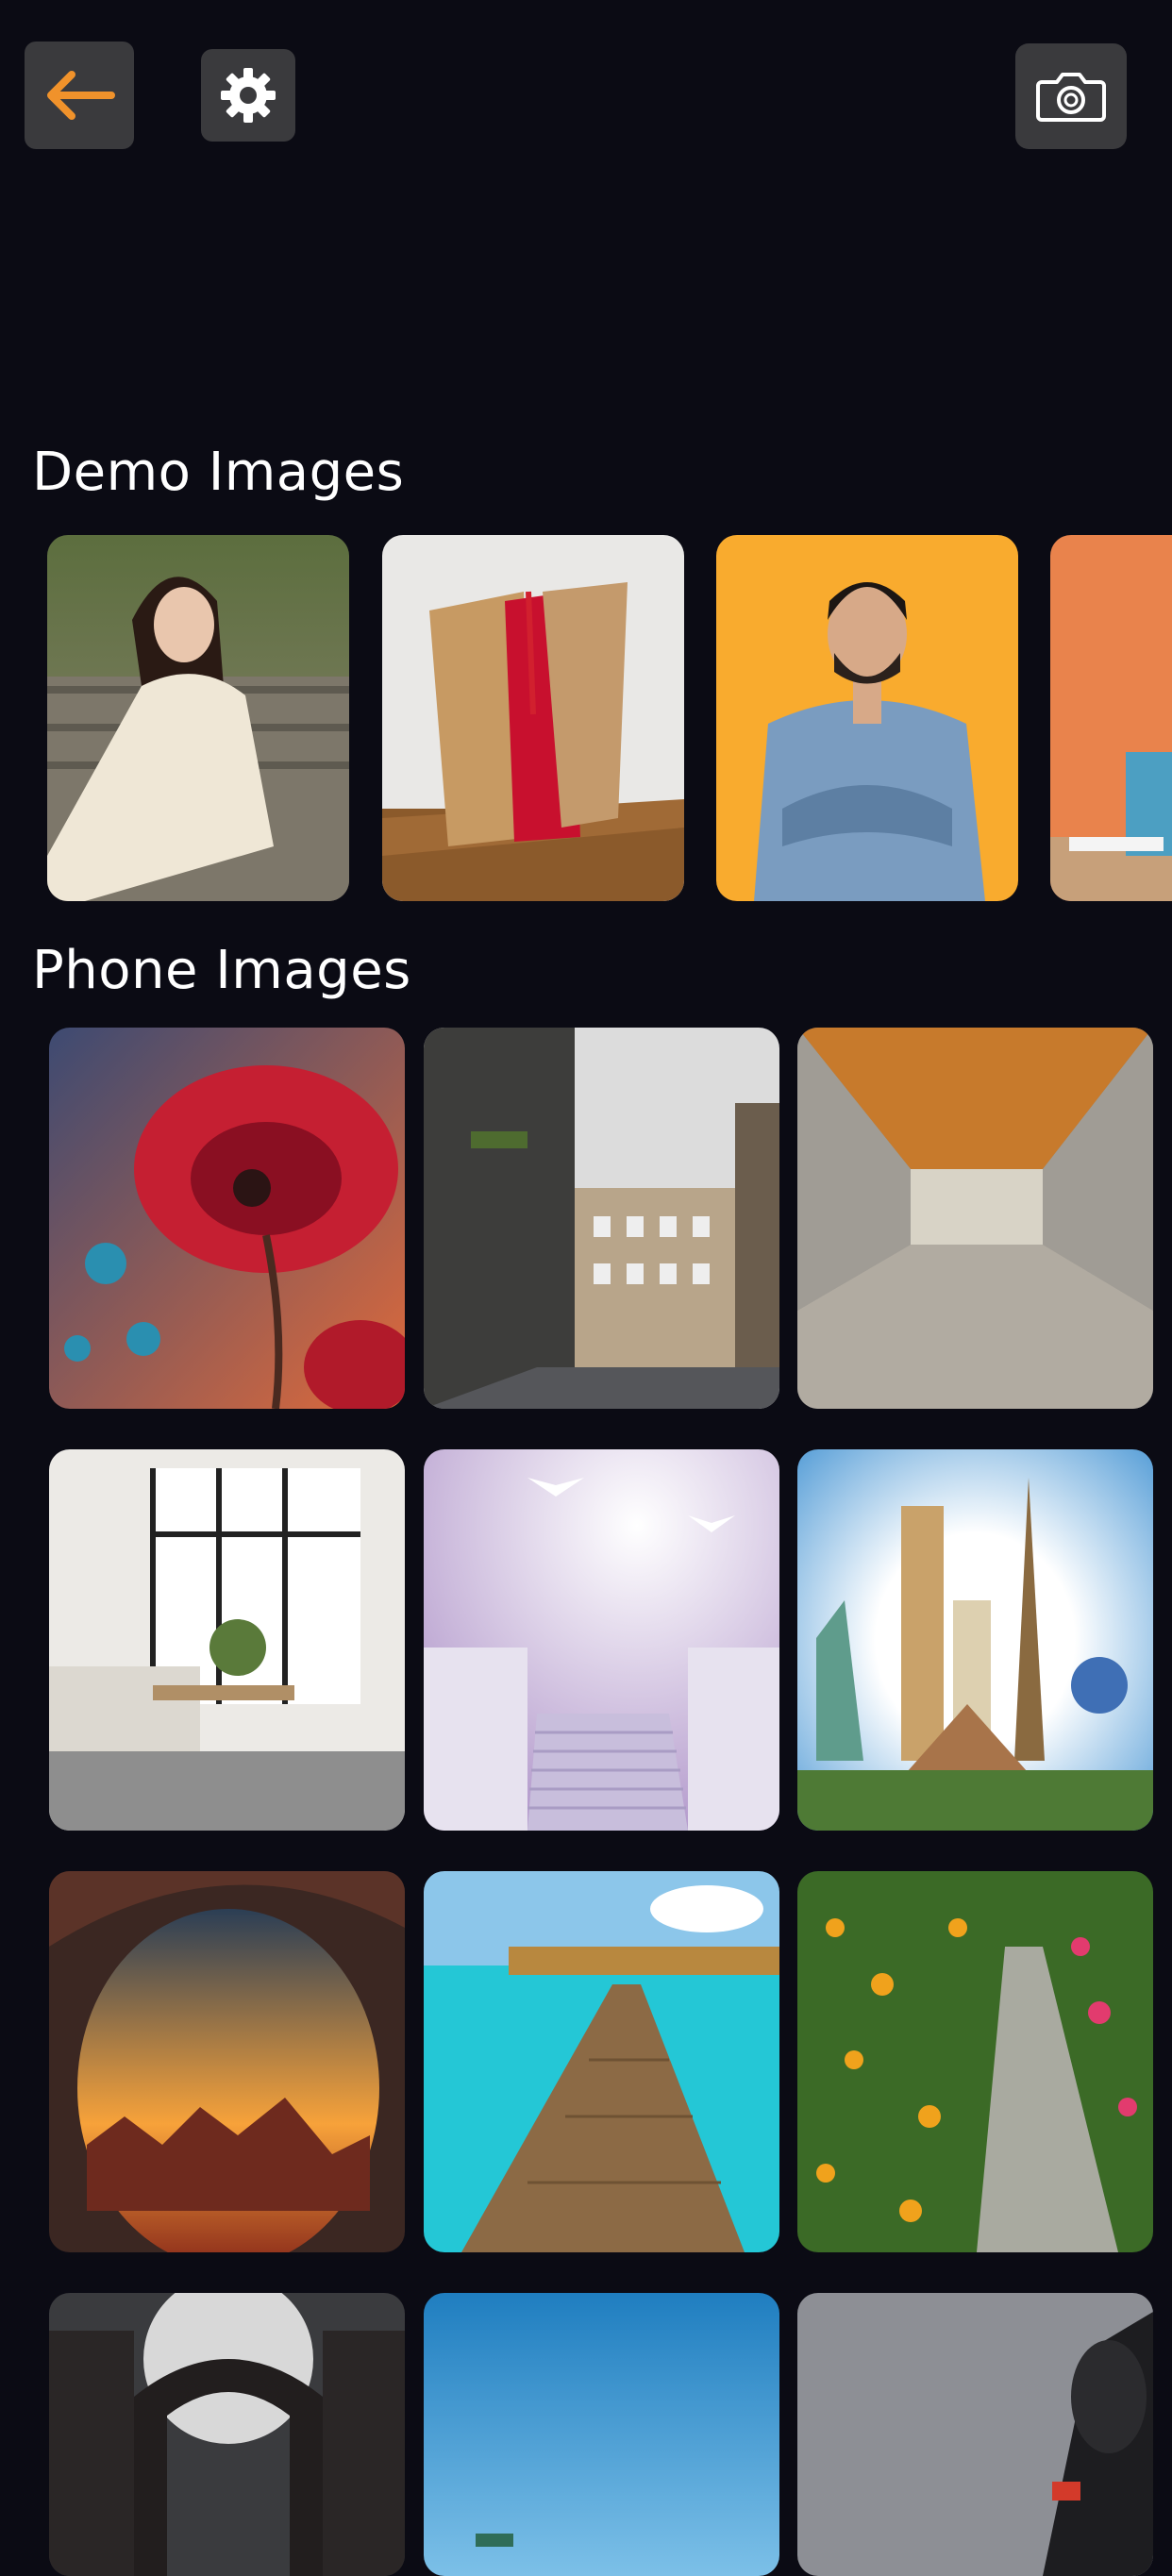  I want to click on phone-image-sky, so click(601, 2434).